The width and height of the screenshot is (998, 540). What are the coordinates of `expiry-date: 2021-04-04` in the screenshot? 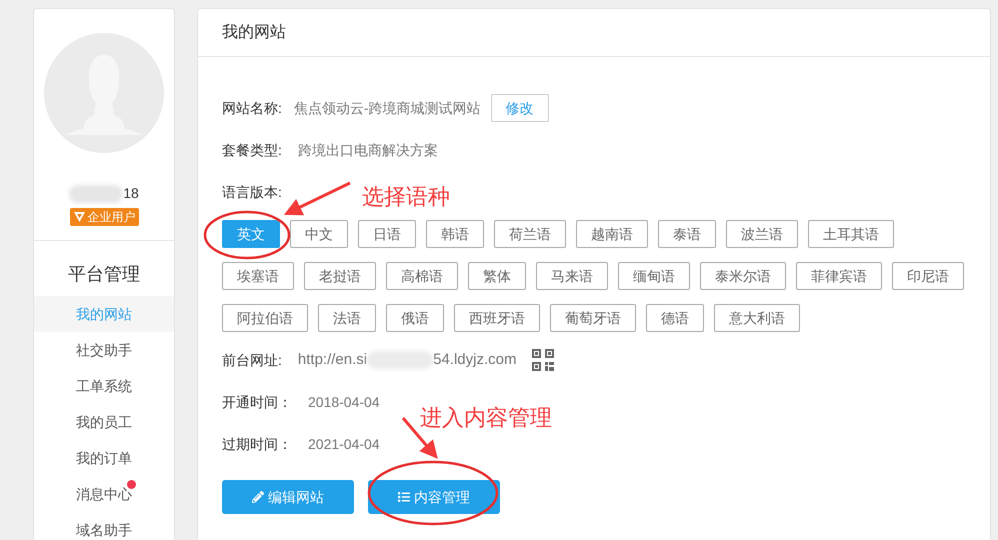 It's located at (344, 444).